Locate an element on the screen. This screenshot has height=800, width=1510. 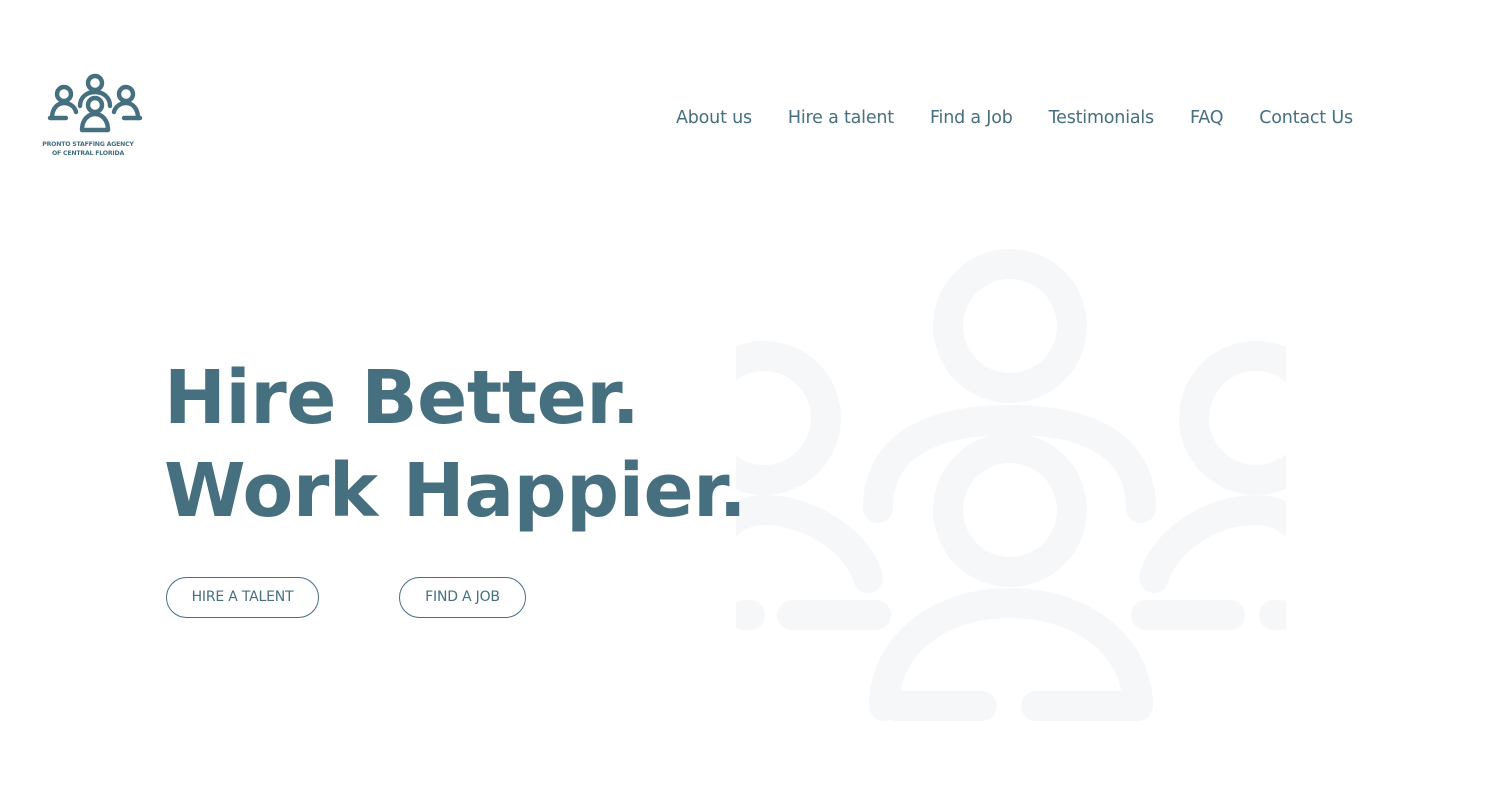
hero-headline-line1: Hire Better. is located at coordinates (402, 398).